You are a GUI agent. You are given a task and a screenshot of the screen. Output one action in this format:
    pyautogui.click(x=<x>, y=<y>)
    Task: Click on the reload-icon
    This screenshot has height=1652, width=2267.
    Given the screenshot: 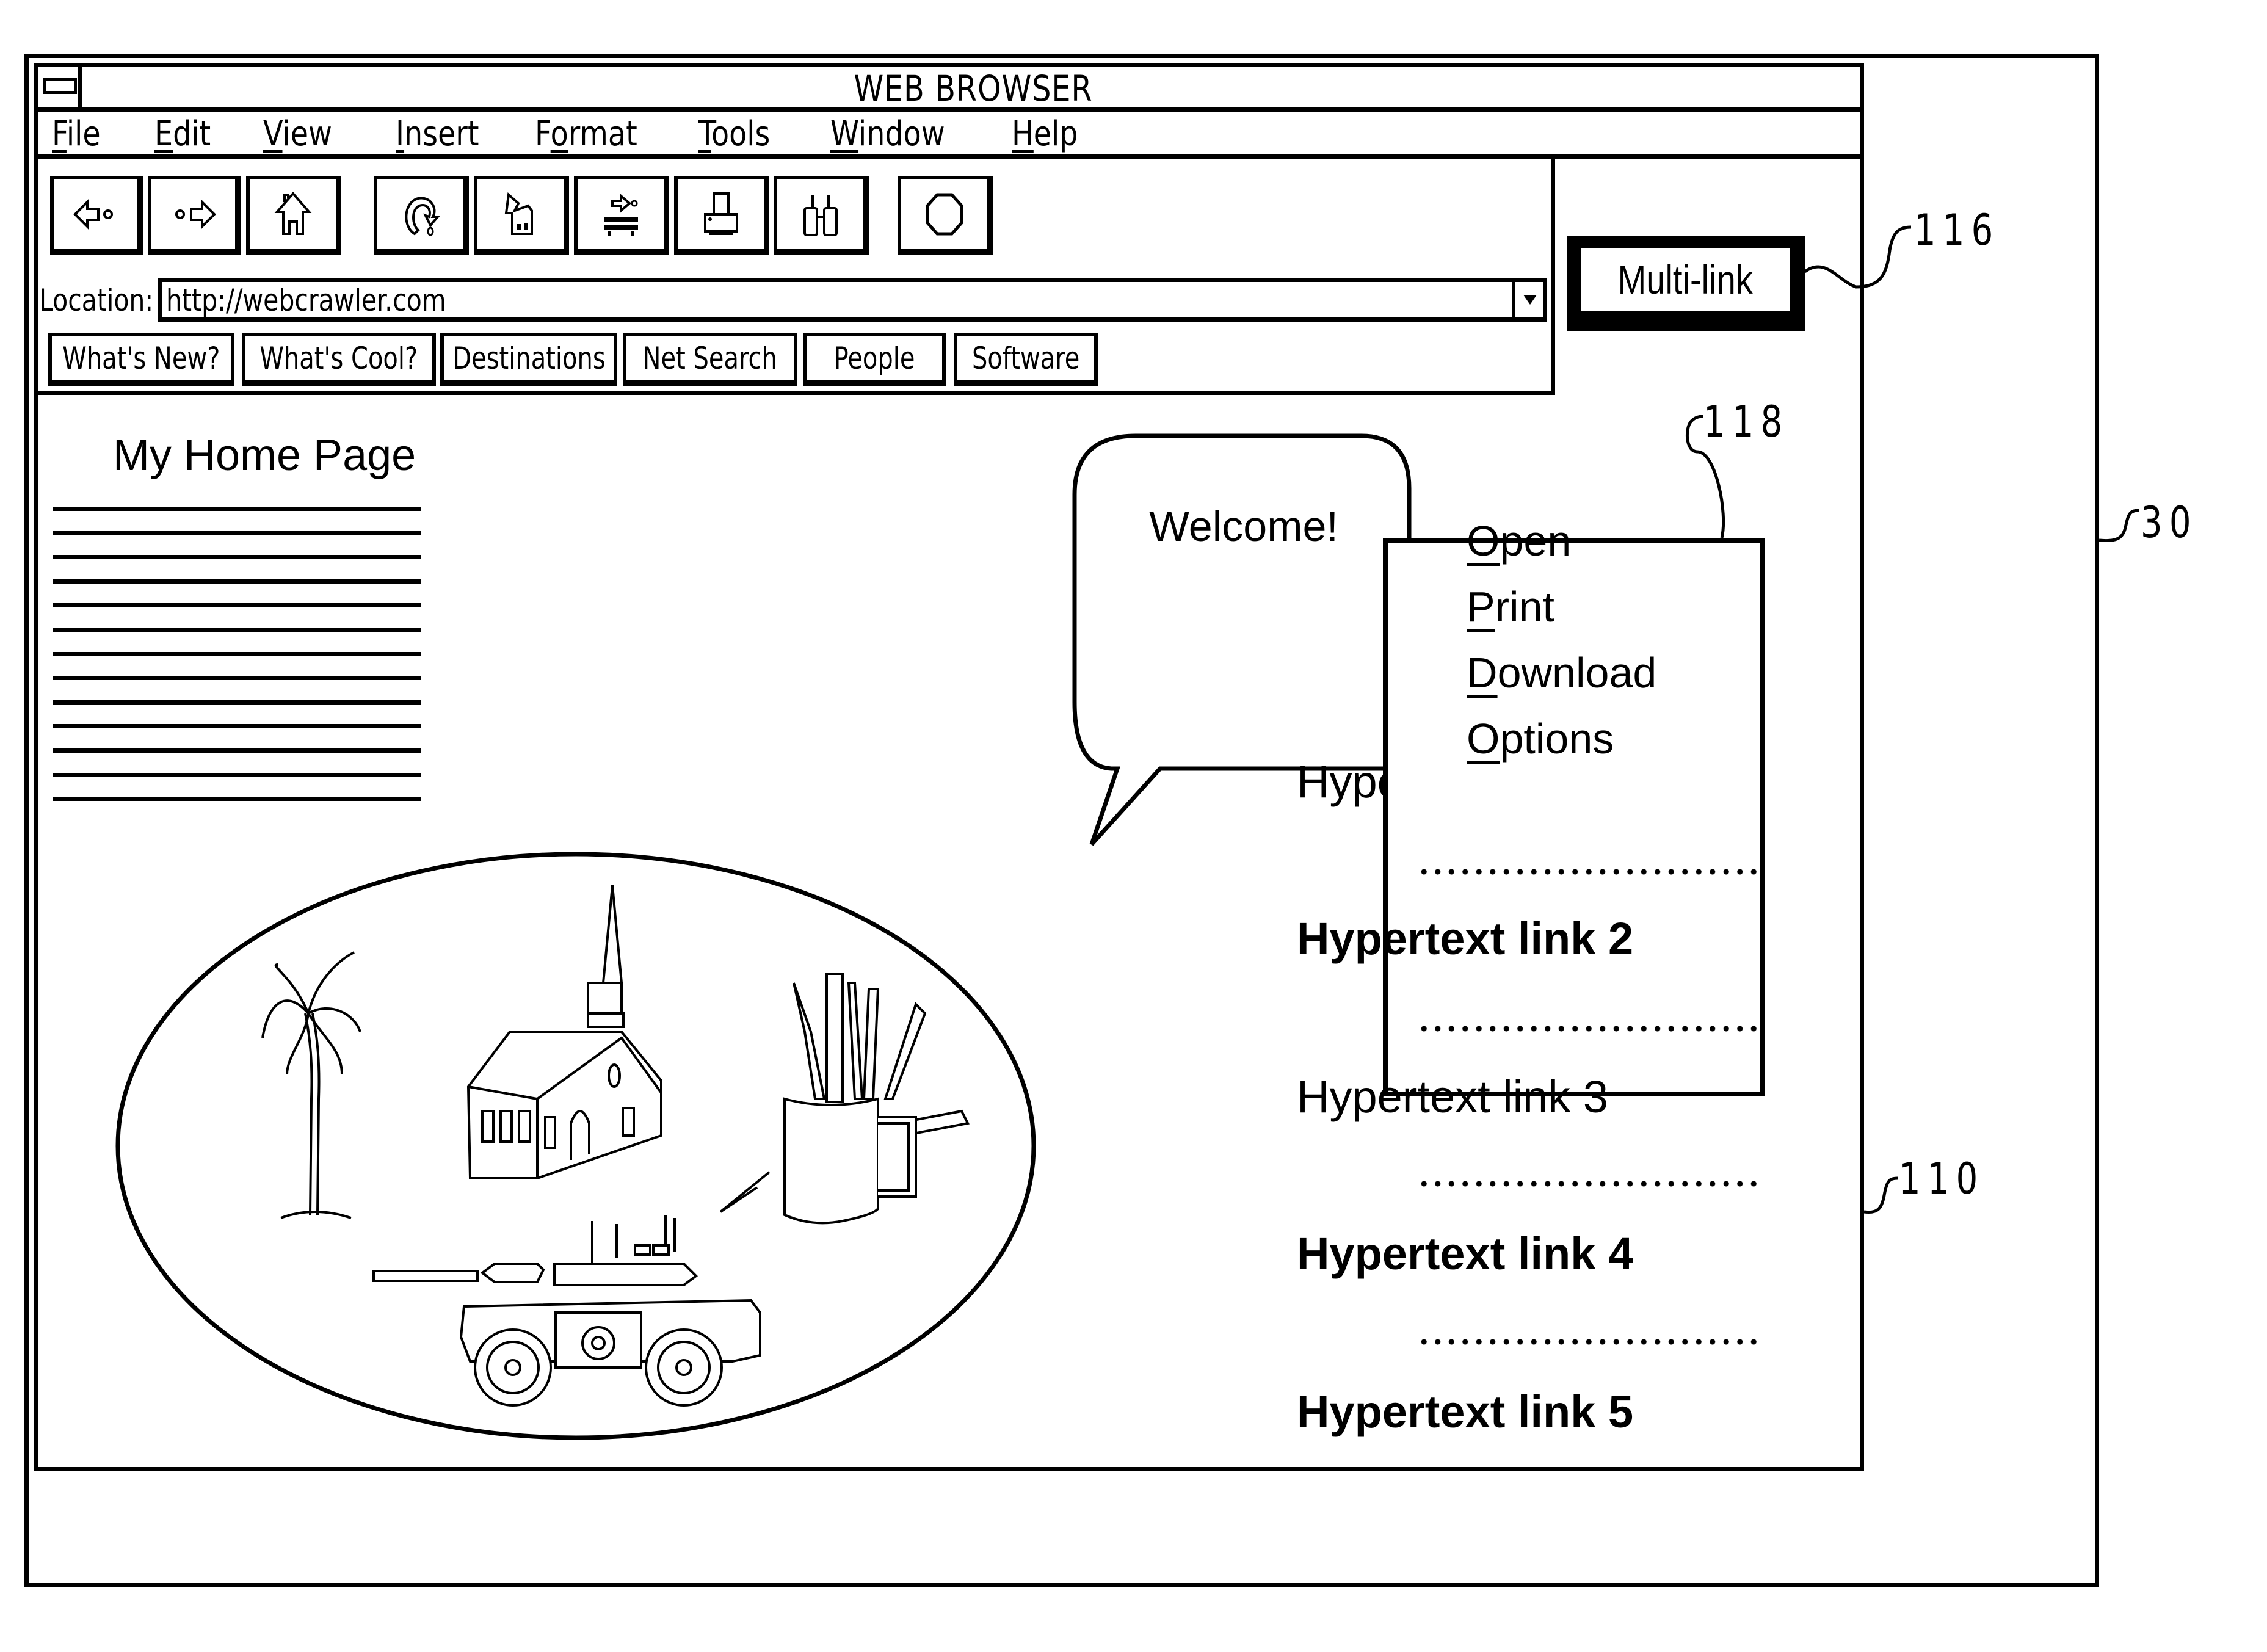 What is the action you would take?
    pyautogui.click(x=422, y=217)
    